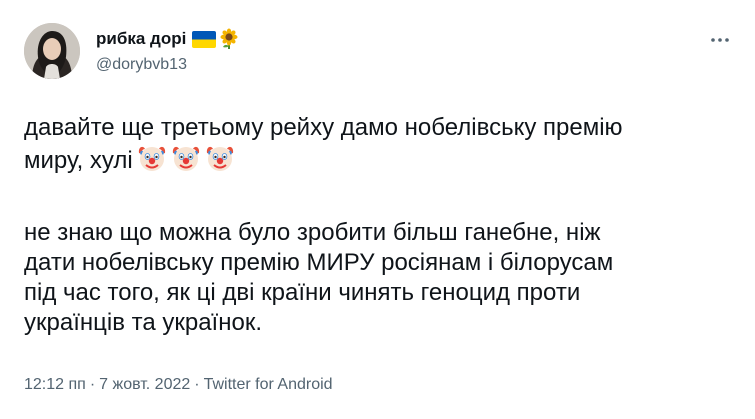 This screenshot has width=755, height=419. I want to click on avatar, so click(52, 51).